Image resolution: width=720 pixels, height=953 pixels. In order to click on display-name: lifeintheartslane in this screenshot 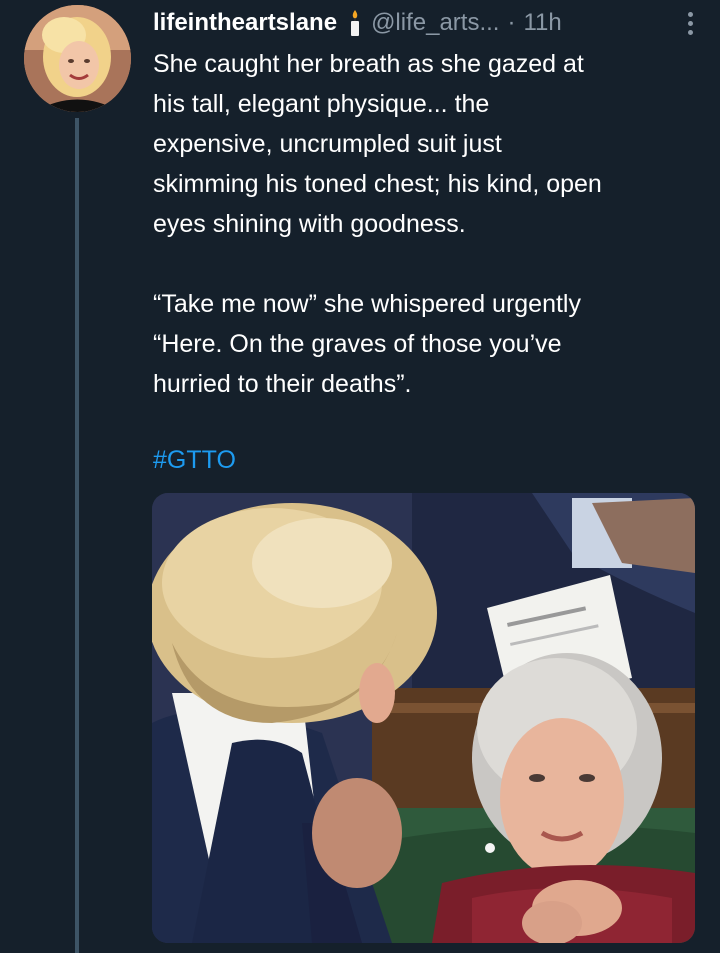, I will do `click(245, 23)`.